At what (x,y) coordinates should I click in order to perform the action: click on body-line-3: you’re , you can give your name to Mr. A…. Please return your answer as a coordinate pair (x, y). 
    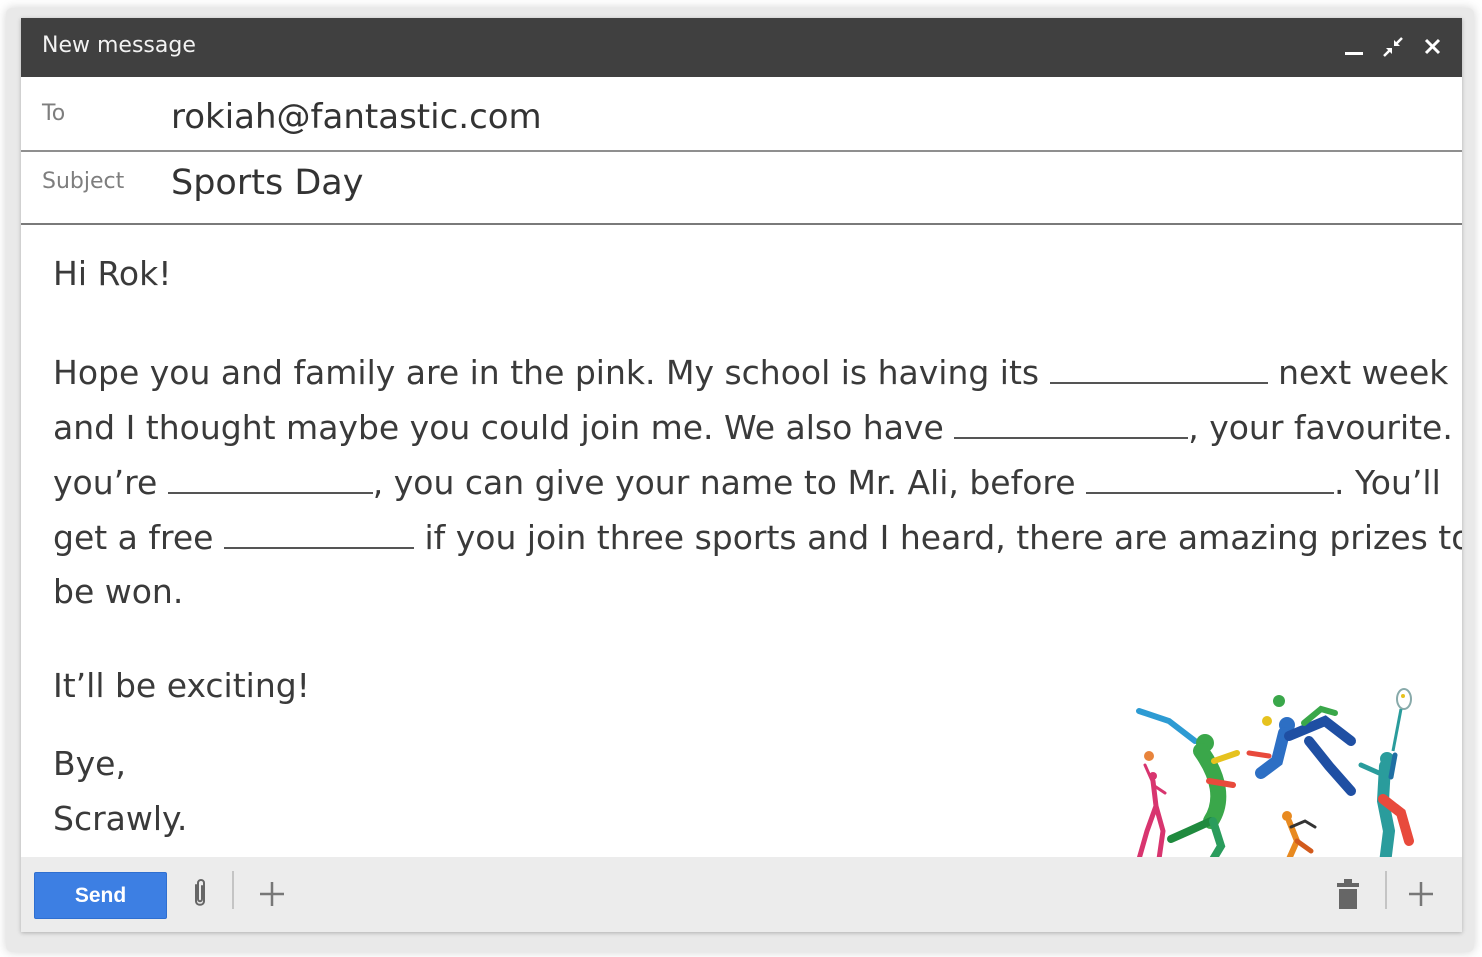
    Looking at the image, I should click on (747, 482).